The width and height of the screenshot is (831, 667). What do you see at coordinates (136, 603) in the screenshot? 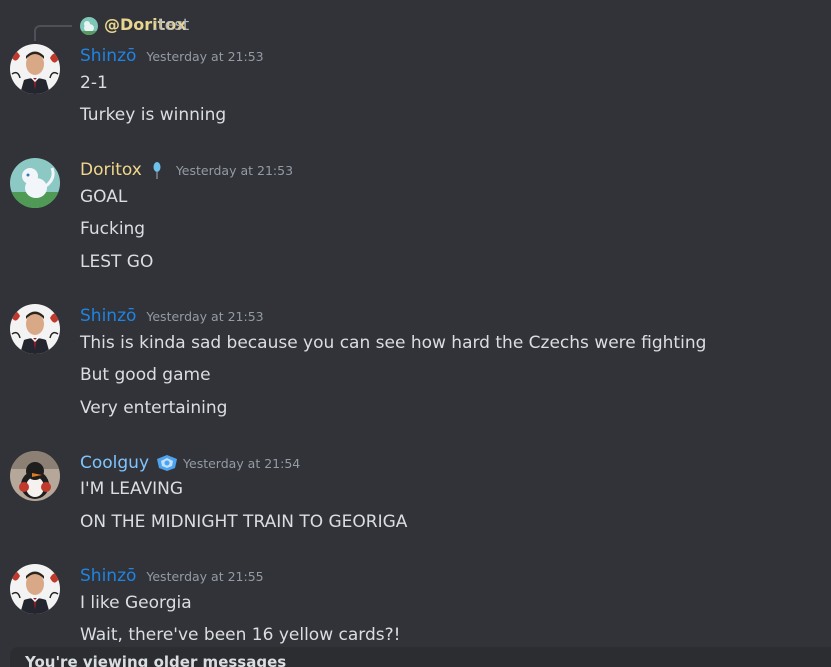
I see `message-text: I like Georgia` at bounding box center [136, 603].